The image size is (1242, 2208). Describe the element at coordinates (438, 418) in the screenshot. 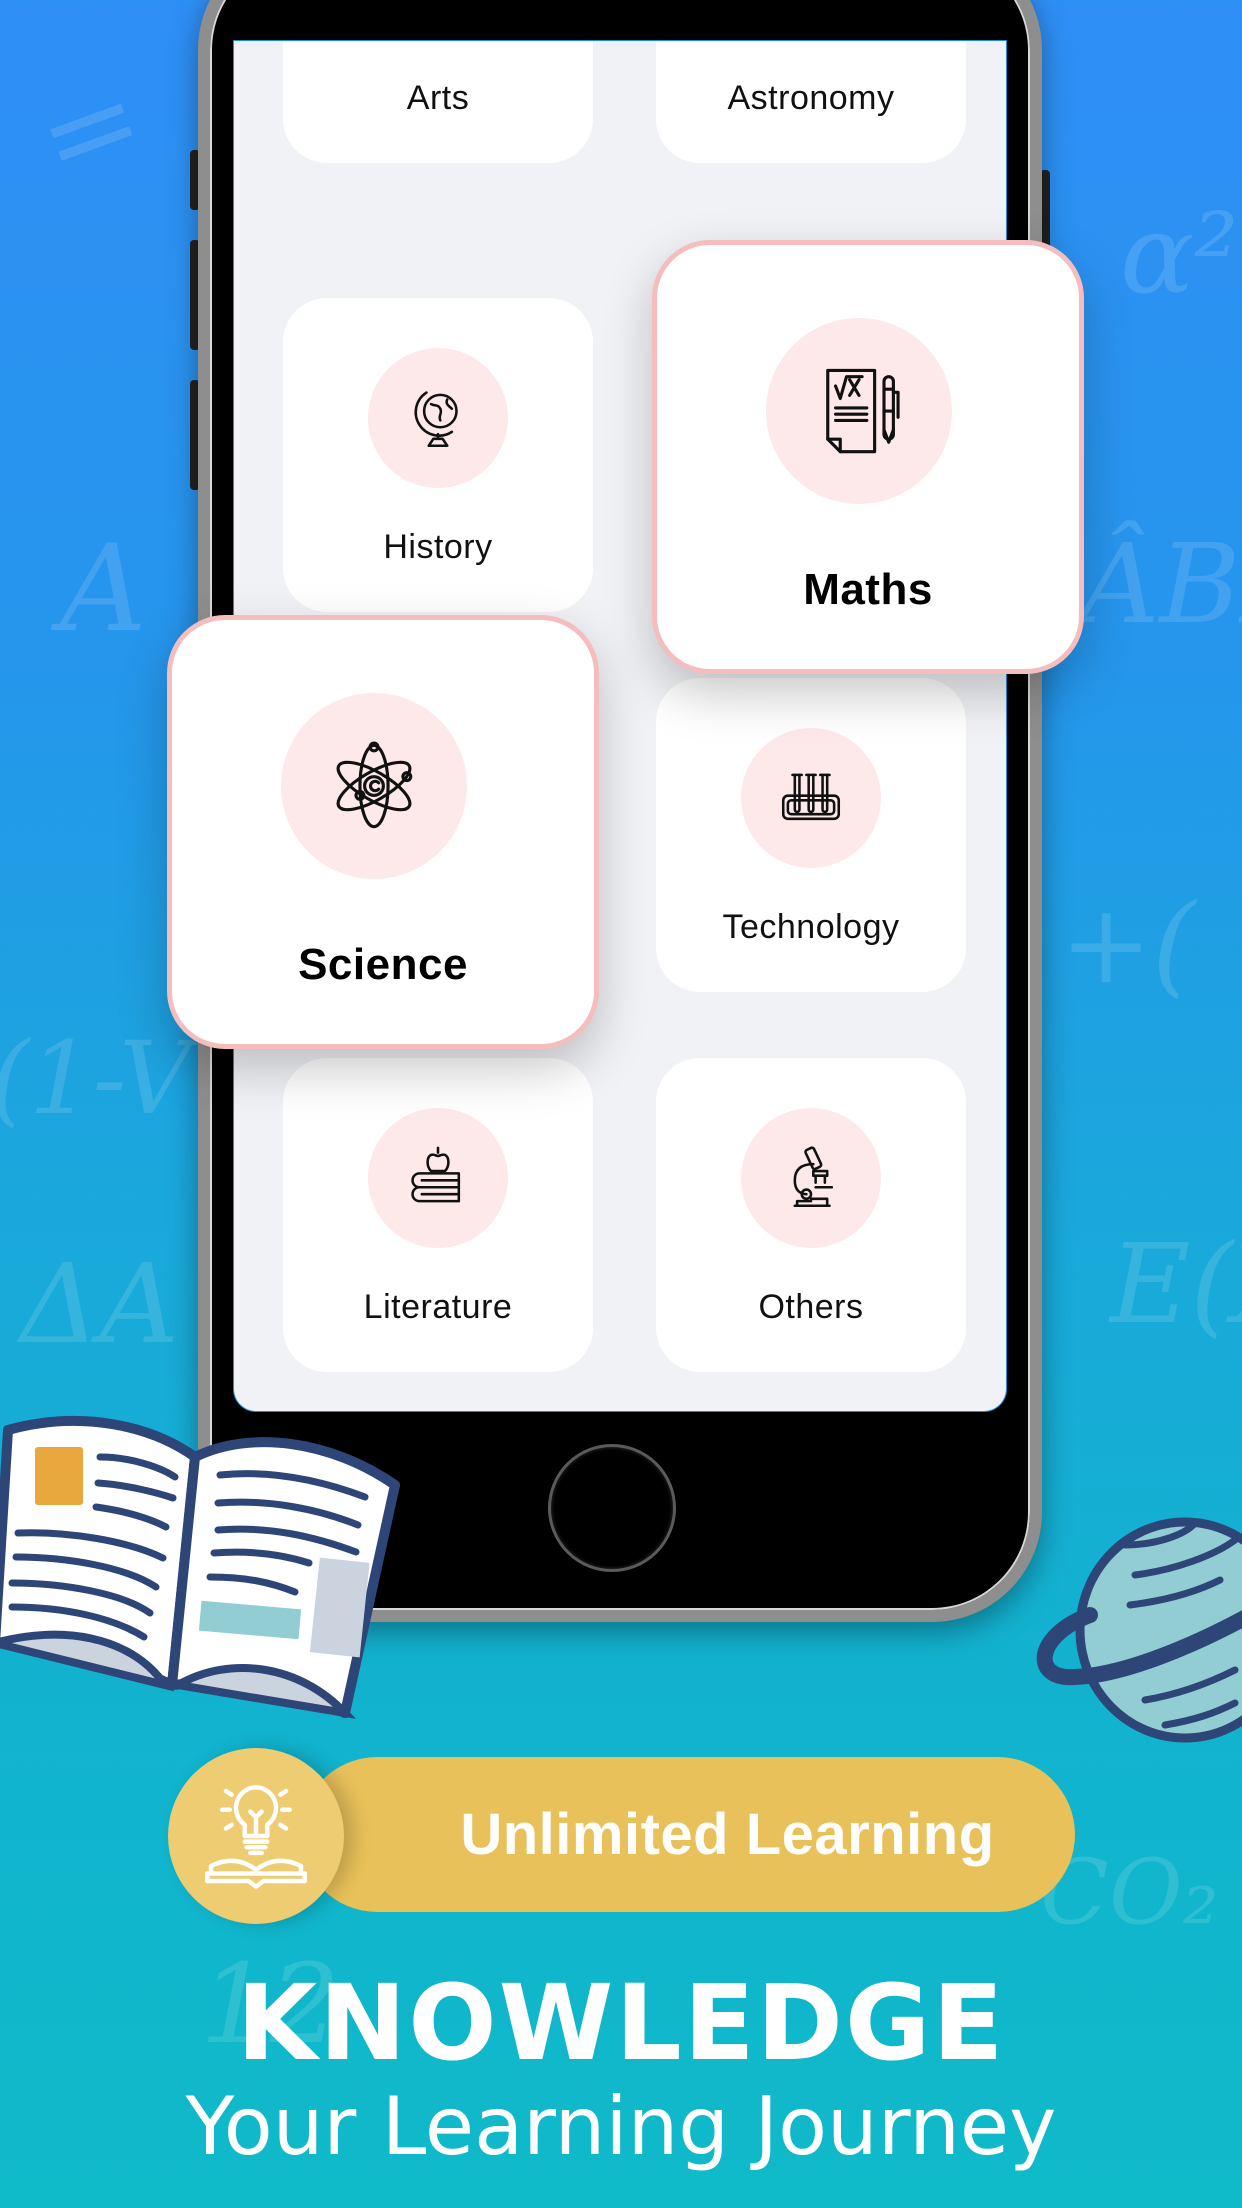

I see `globe-icon` at that location.